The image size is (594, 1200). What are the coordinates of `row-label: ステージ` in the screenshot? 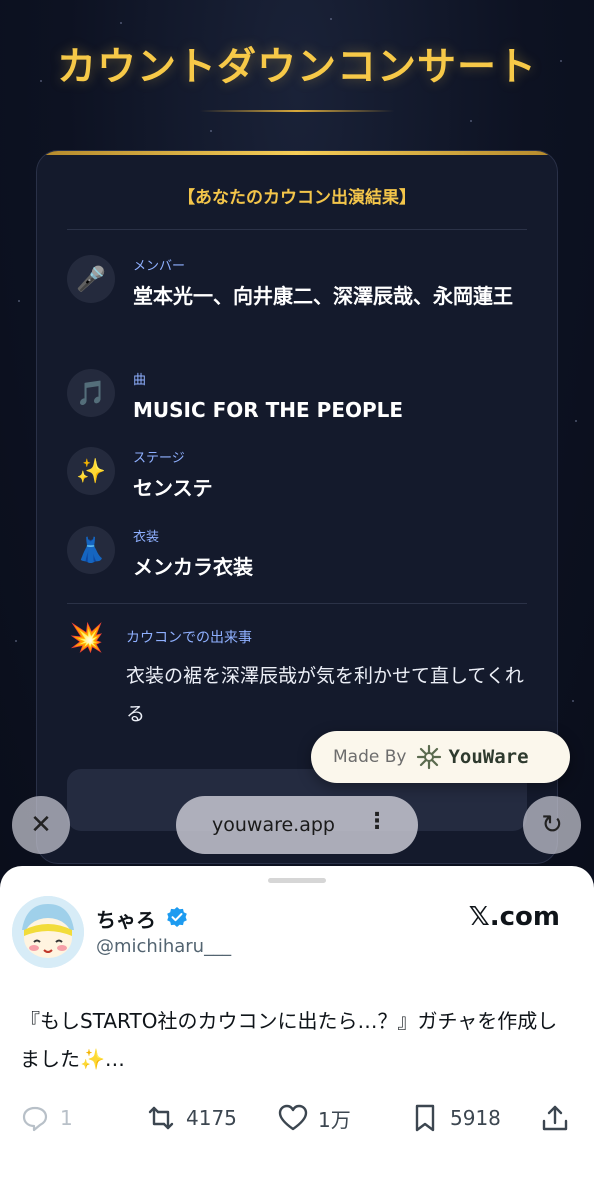 It's located at (159, 458).